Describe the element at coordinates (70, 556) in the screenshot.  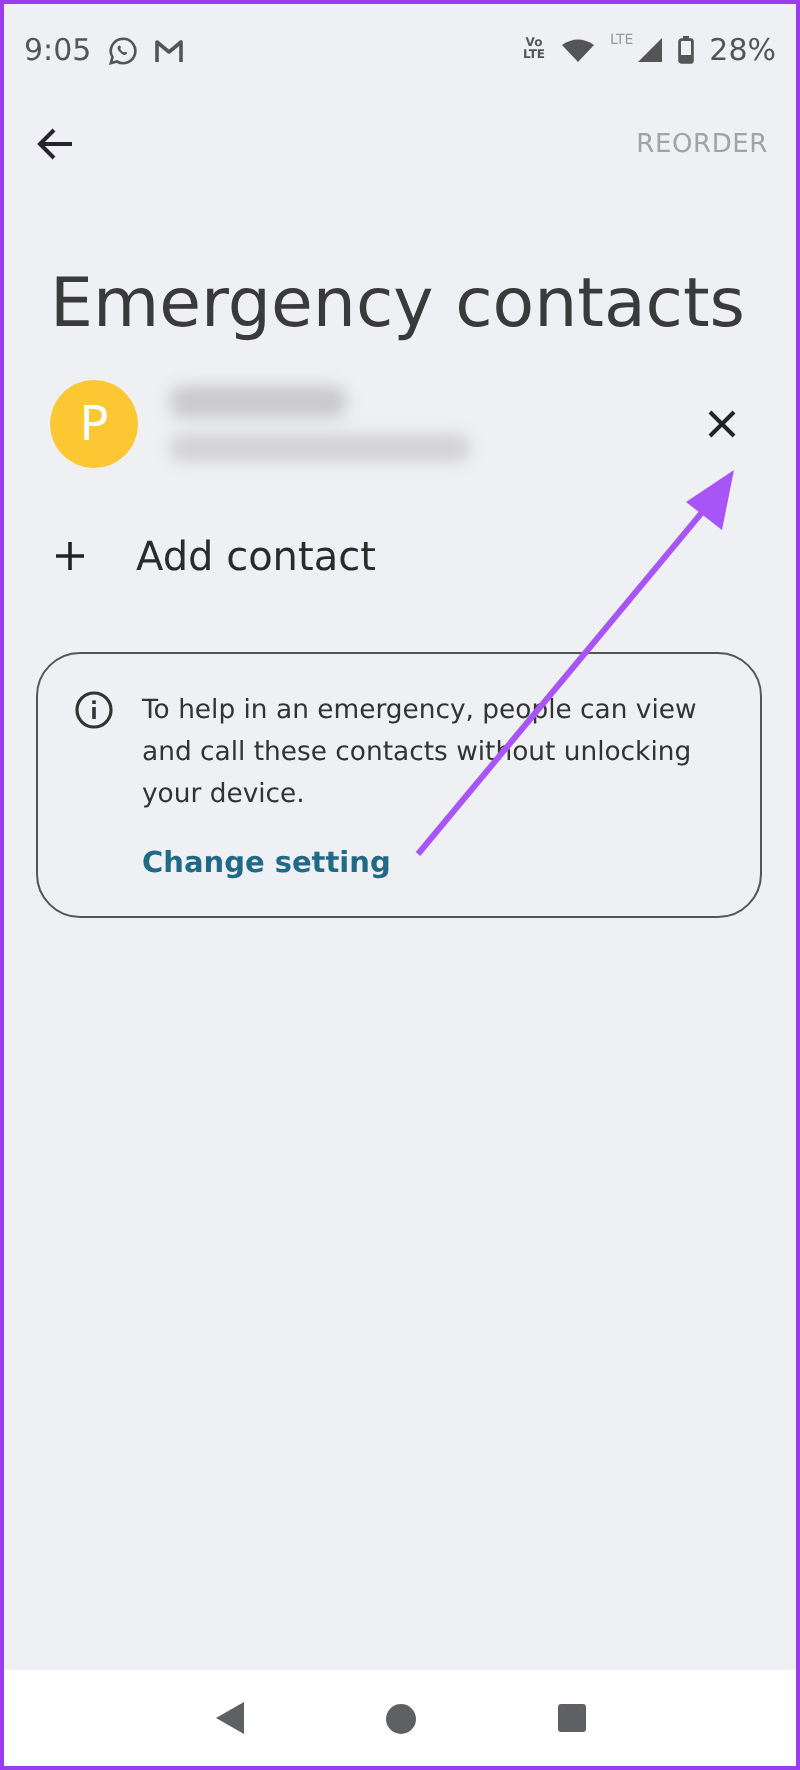
I see `plus-icon` at that location.